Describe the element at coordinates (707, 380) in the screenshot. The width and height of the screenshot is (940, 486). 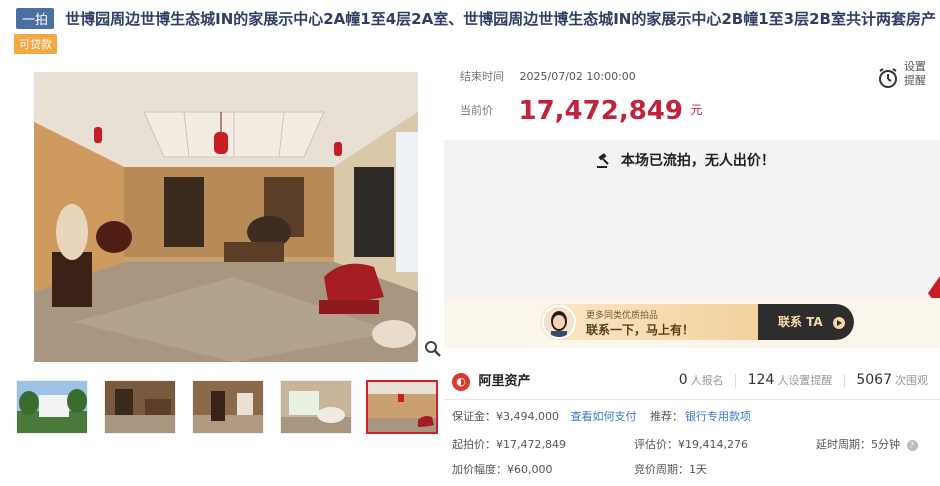
I see `signup-label: 人报名` at that location.